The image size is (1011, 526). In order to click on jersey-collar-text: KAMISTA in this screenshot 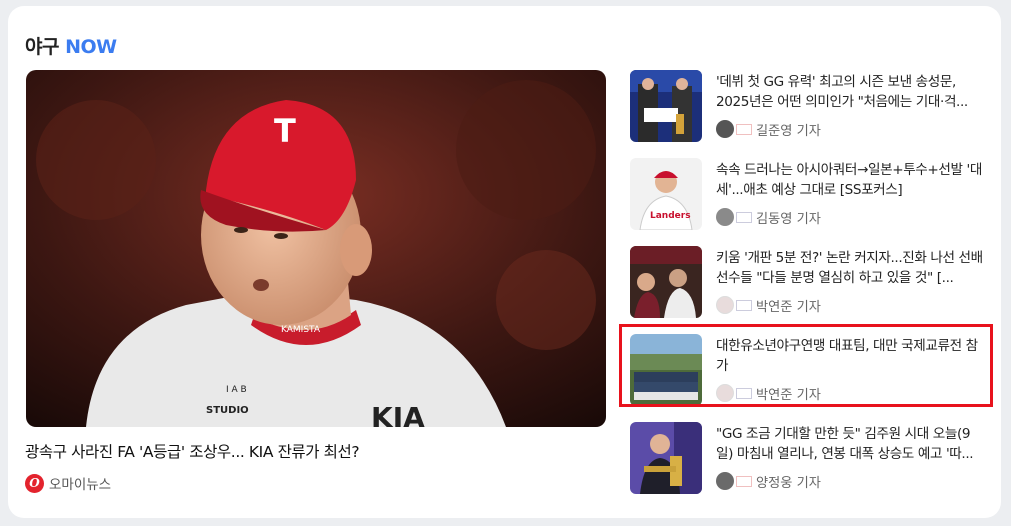, I will do `click(301, 330)`.